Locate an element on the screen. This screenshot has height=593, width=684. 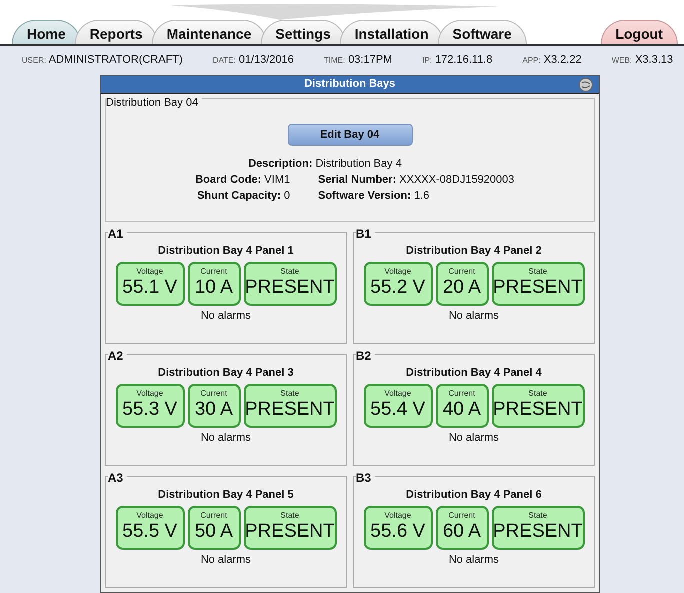
nav-tab: Software is located at coordinates (482, 32).